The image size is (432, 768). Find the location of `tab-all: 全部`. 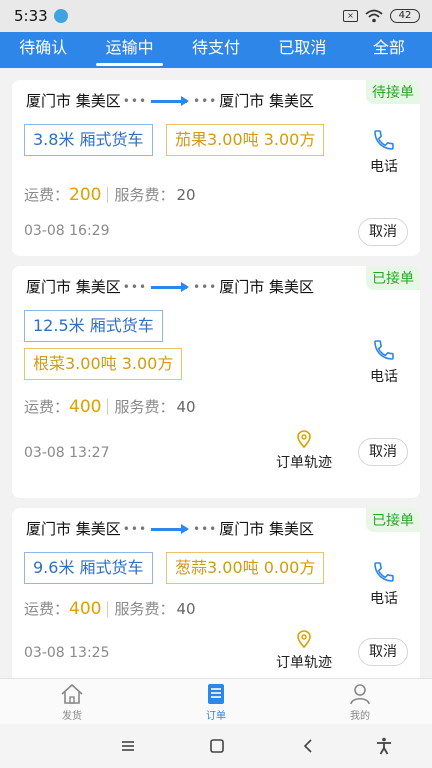

tab-all: 全部 is located at coordinates (389, 50).